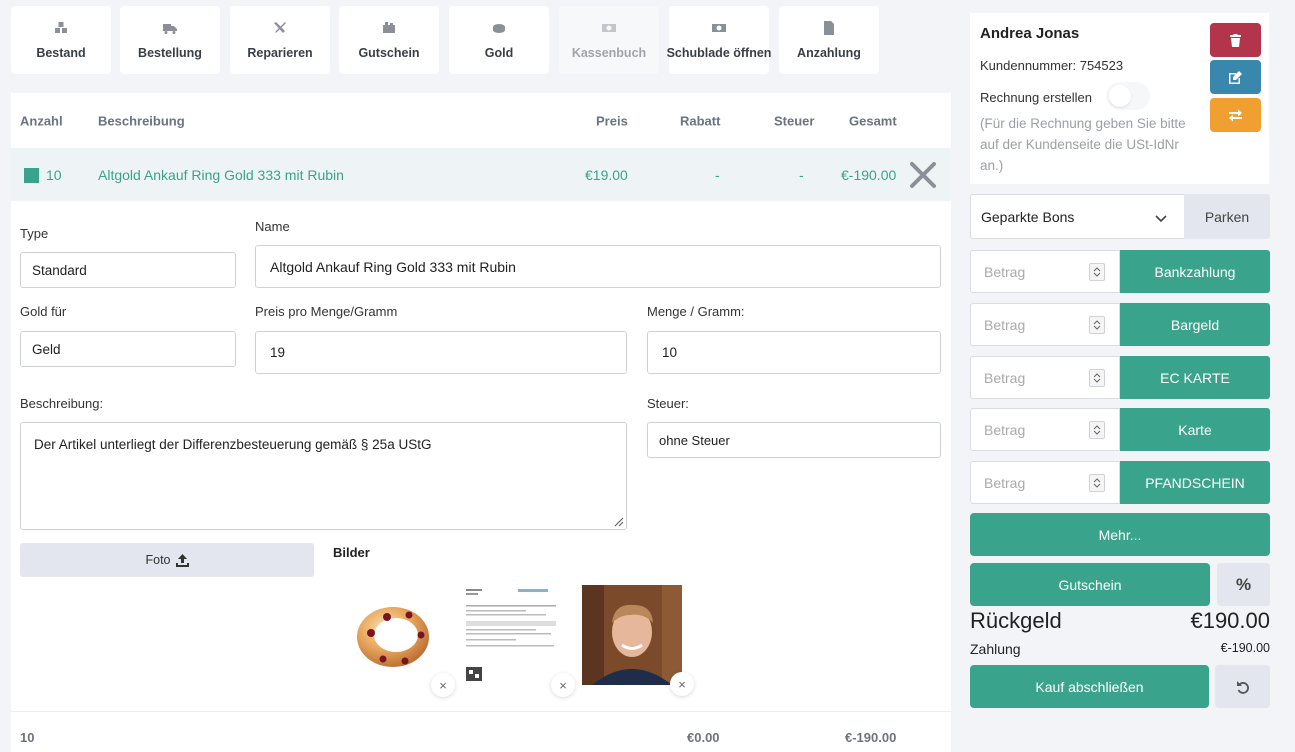  I want to click on header-rabatt: Rabatt, so click(700, 120).